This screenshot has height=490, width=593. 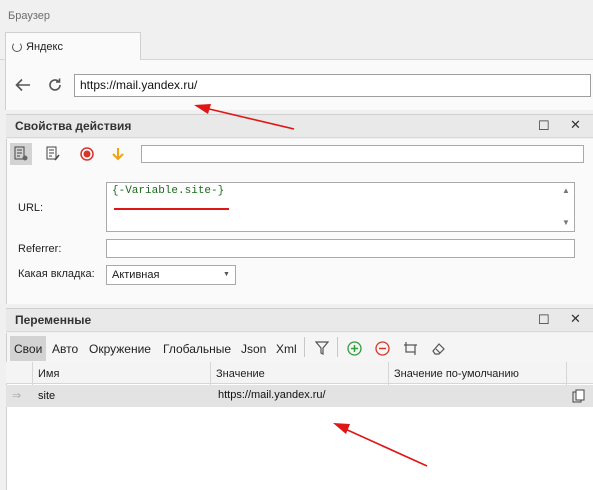 I want to click on annotation-arrow-url, so click(x=244, y=117).